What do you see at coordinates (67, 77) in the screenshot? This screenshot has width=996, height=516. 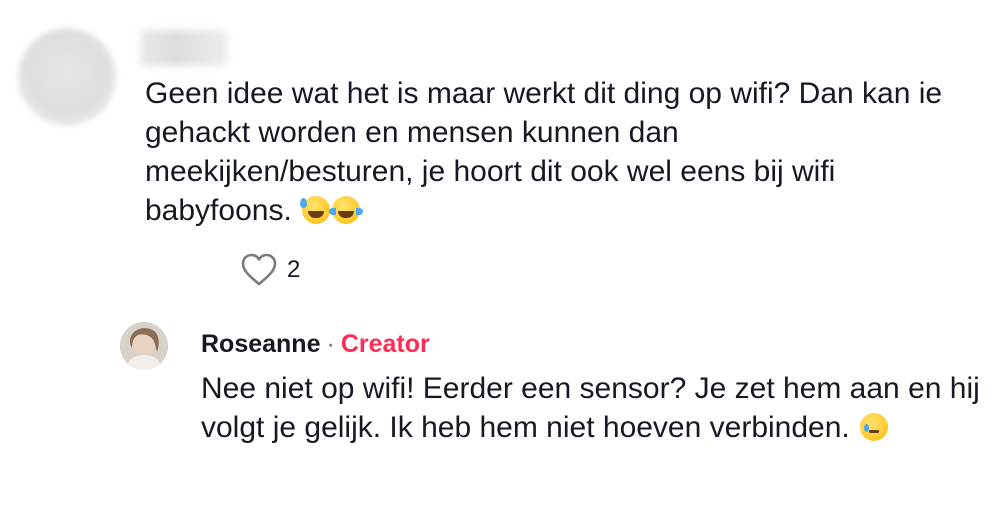 I see `commenter-avatar` at bounding box center [67, 77].